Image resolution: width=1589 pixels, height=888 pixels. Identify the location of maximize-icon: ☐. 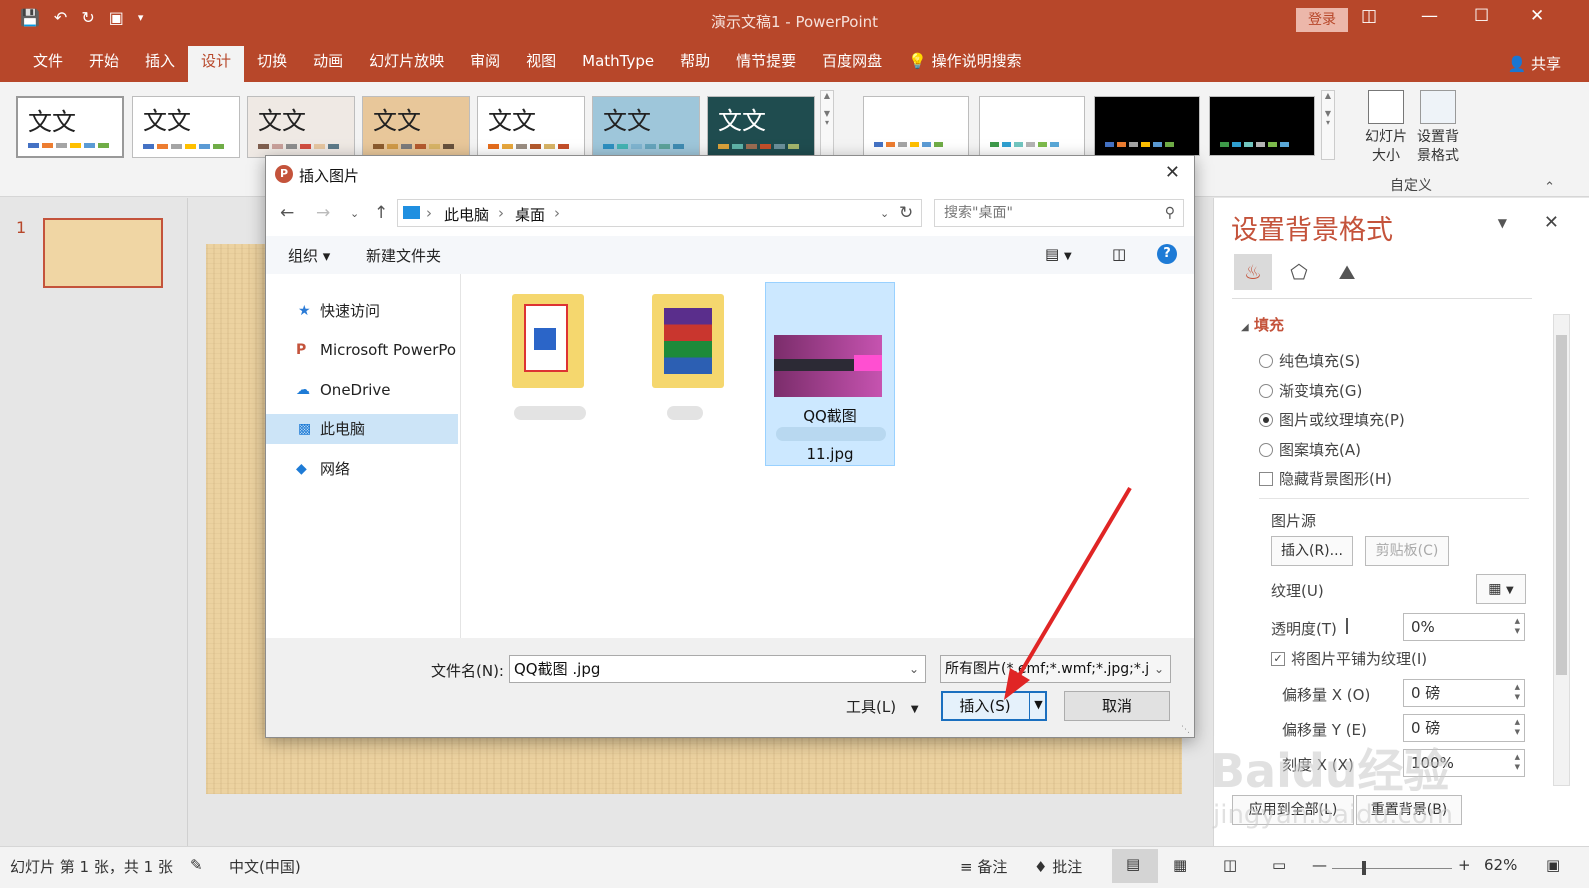
(1481, 16).